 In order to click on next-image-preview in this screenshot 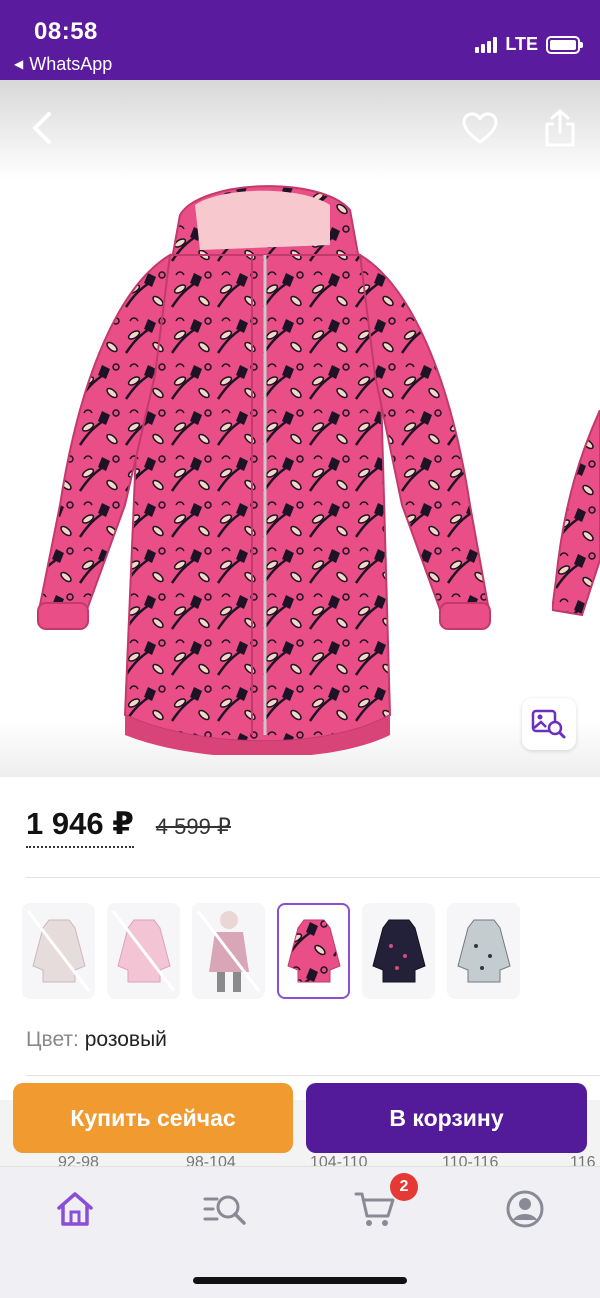, I will do `click(576, 513)`.